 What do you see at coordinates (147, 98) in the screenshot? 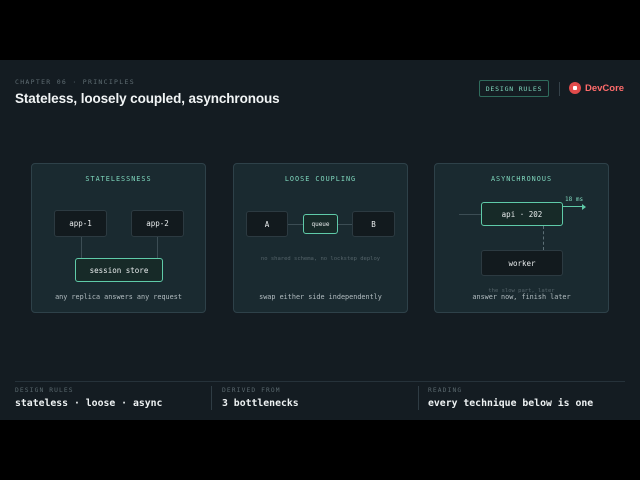
I see `slide-title: Stateless, loosely coupled, asynchronous` at bounding box center [147, 98].